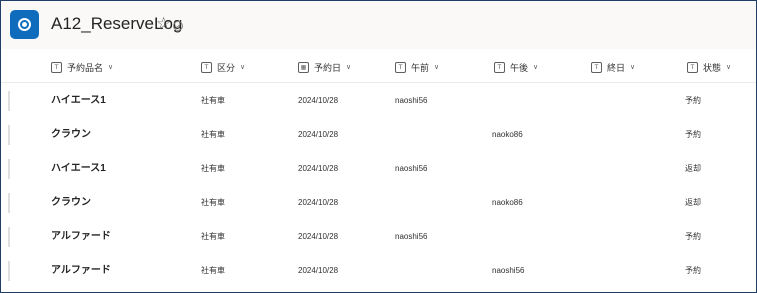 The image size is (757, 293). I want to click on star-icon: ☆, so click(163, 24).